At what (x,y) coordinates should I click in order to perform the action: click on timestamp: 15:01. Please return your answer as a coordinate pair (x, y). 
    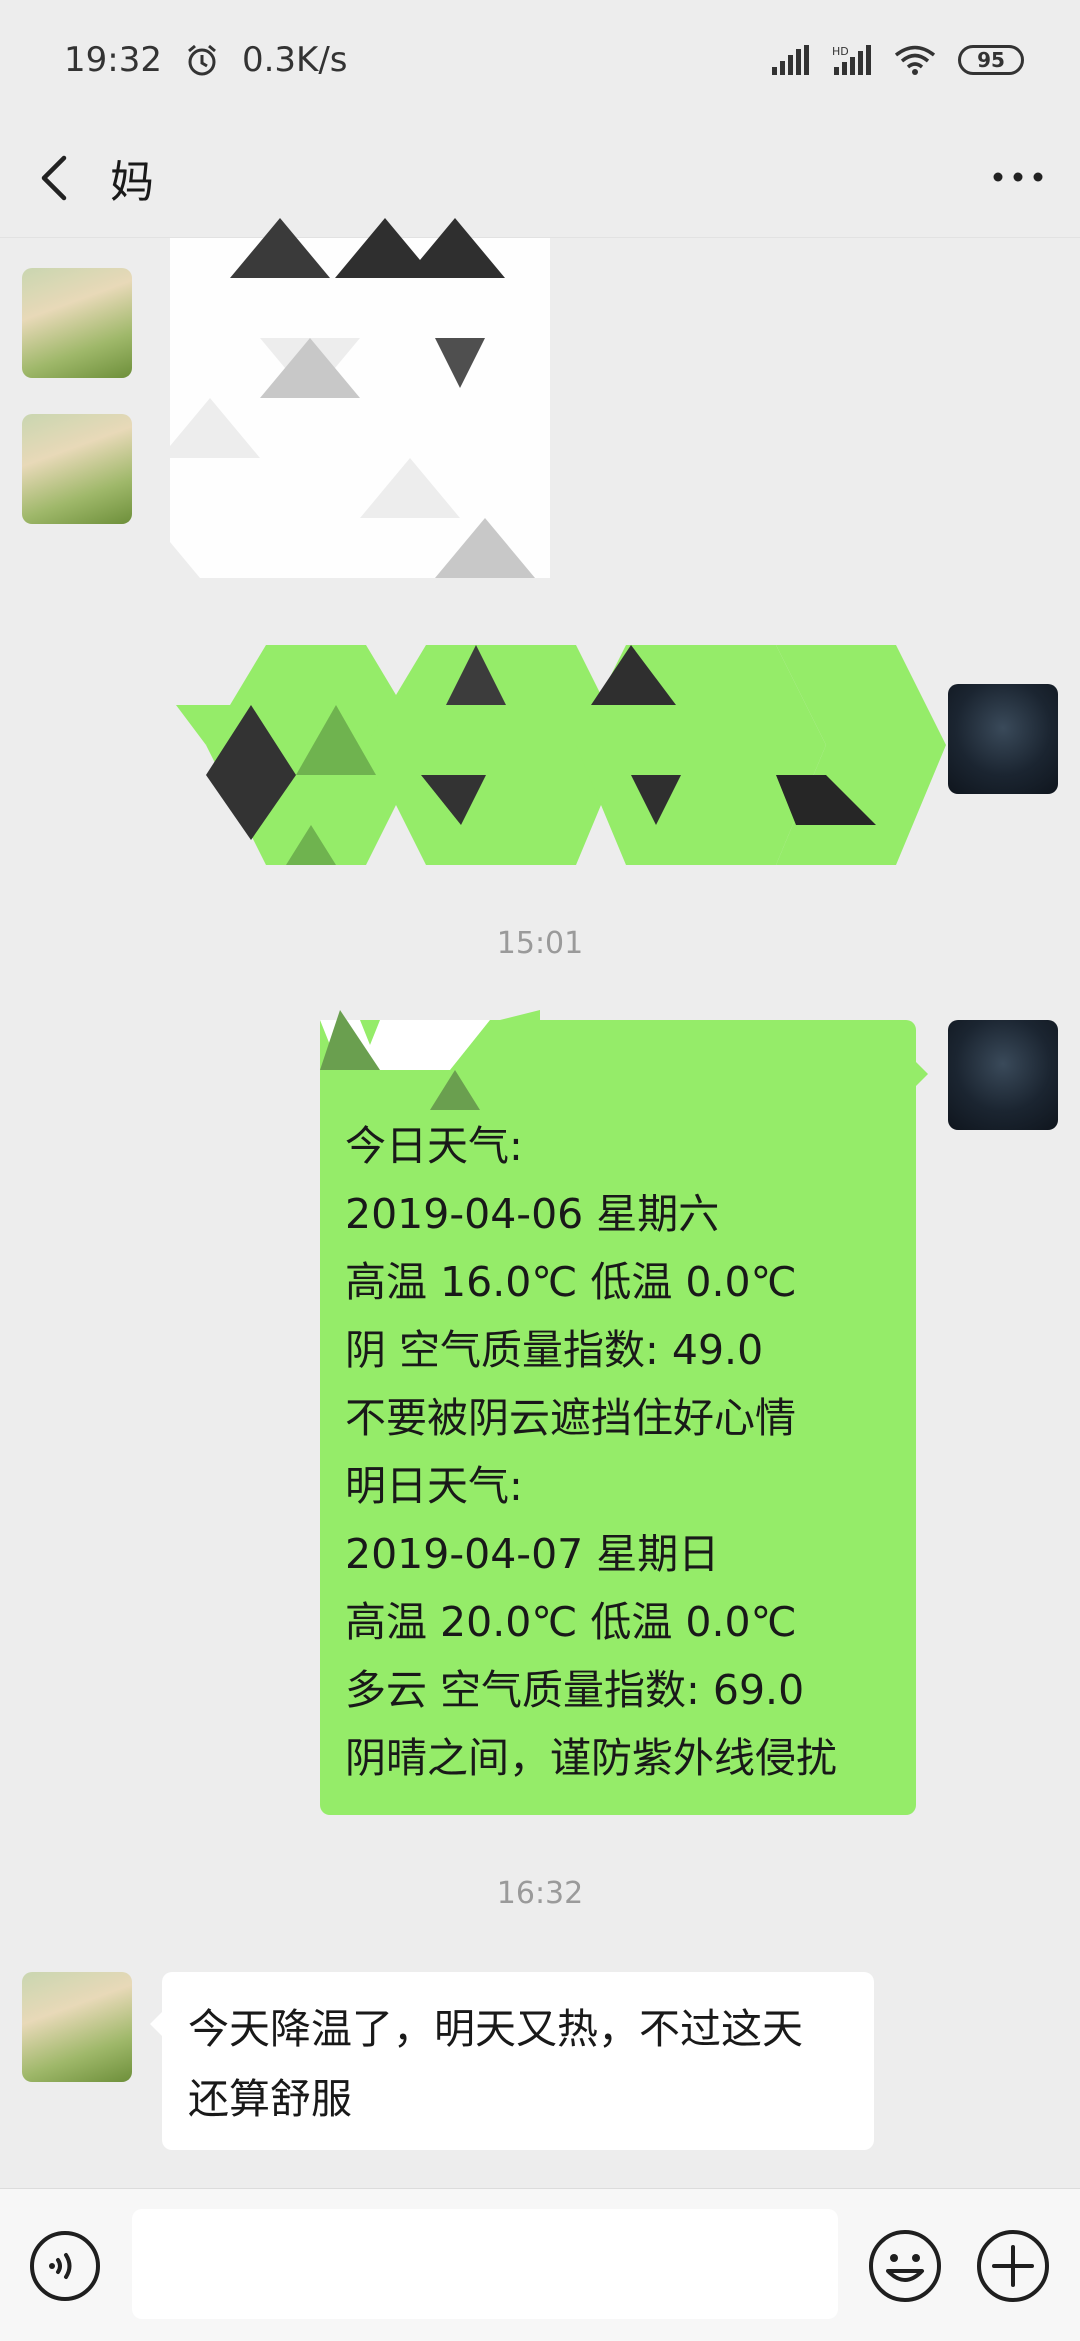
    Looking at the image, I should click on (540, 943).